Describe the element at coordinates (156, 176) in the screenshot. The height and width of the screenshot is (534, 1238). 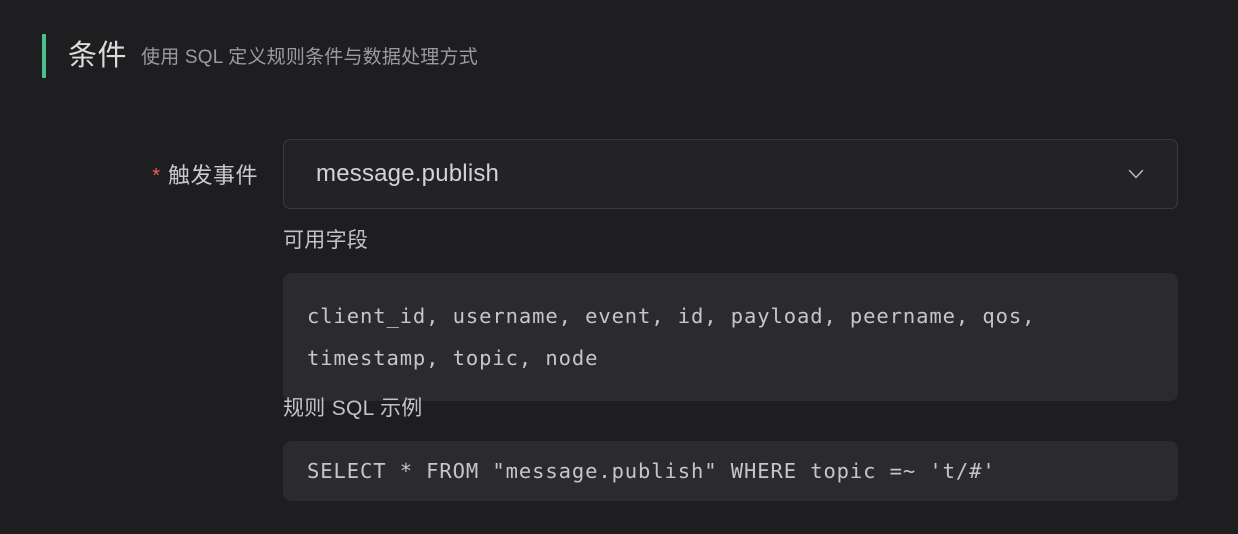
I see `required-asterisk-icon: *` at that location.